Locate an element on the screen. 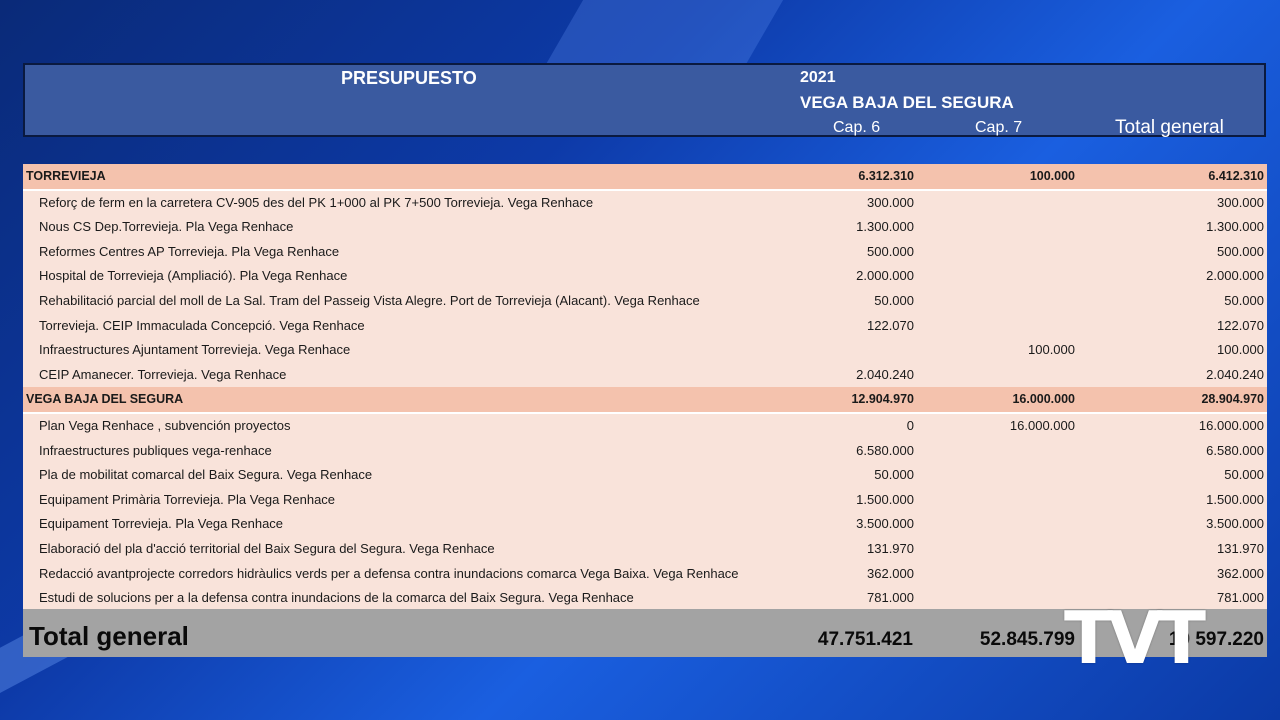 The height and width of the screenshot is (720, 1280). column-header-cap6: Cap. 6 is located at coordinates (857, 127).